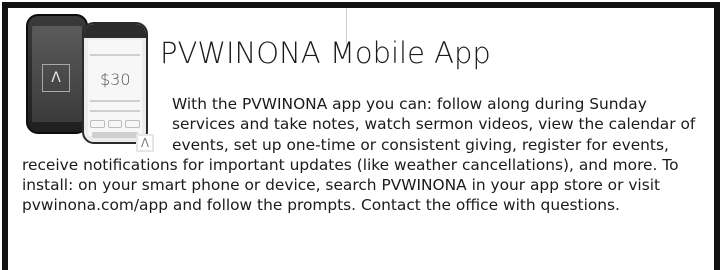 This screenshot has height=270, width=722. Describe the element at coordinates (97, 124) in the screenshot. I see `text-wrap-spacer` at that location.